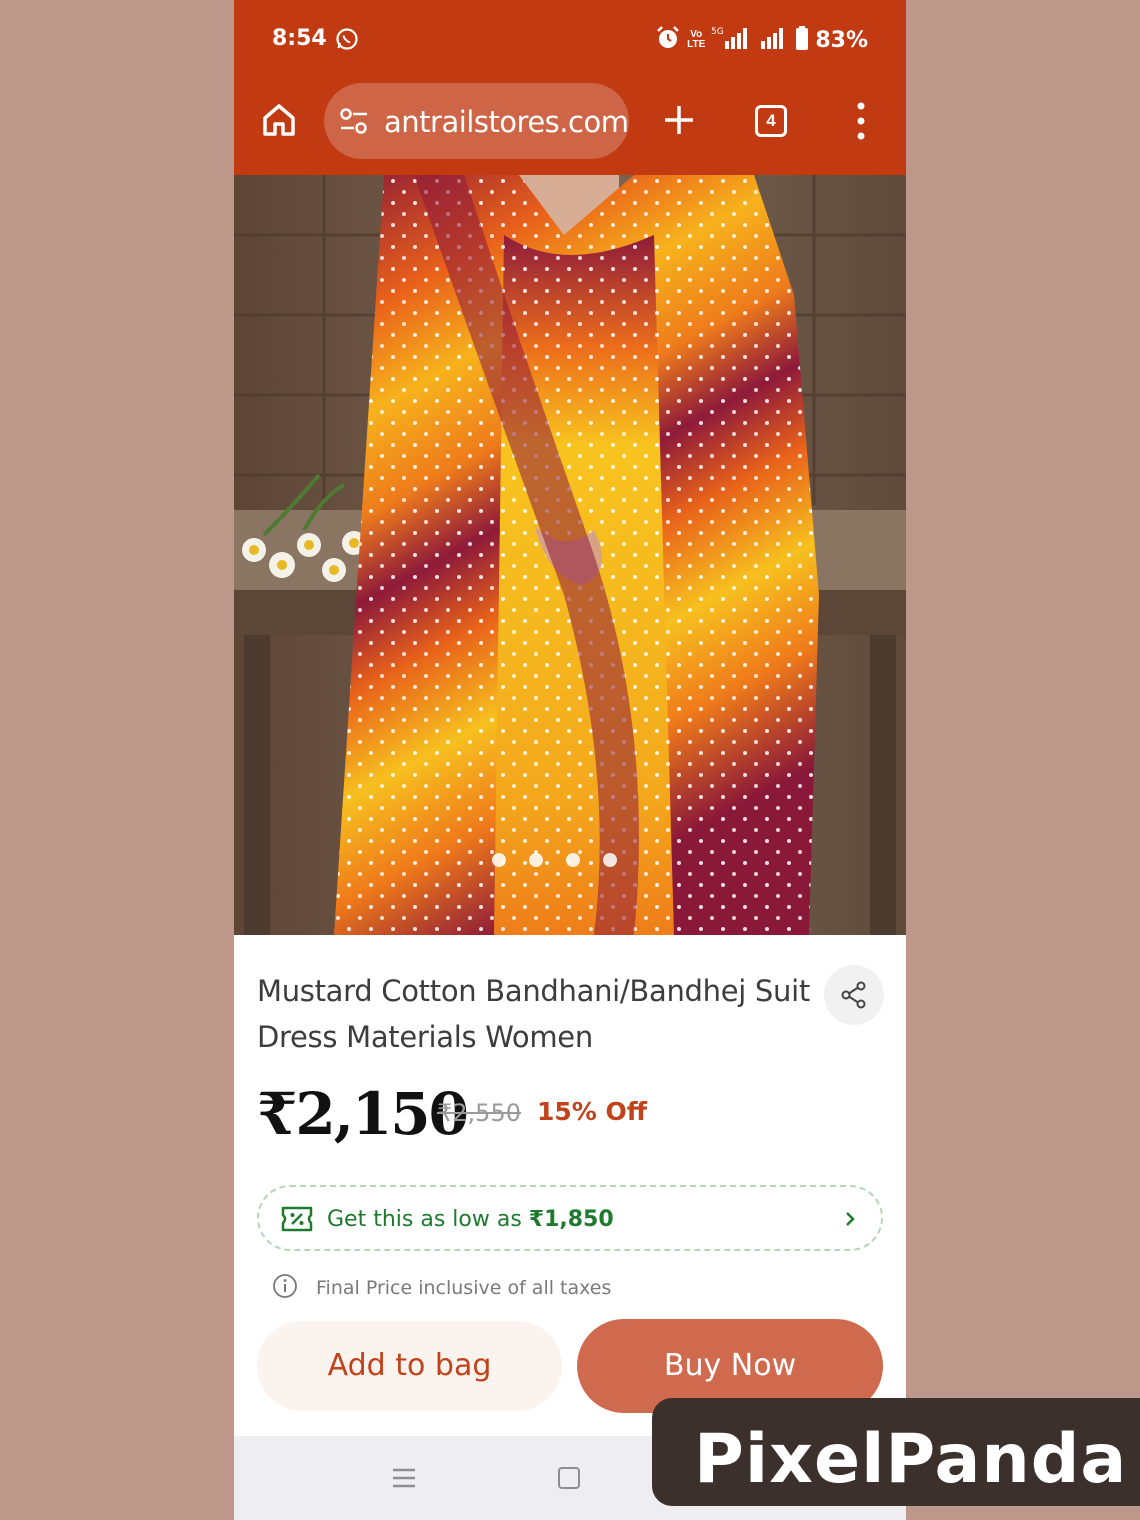 Image resolution: width=1140 pixels, height=1520 pixels. I want to click on url-text: antrailstores.com, so click(506, 122).